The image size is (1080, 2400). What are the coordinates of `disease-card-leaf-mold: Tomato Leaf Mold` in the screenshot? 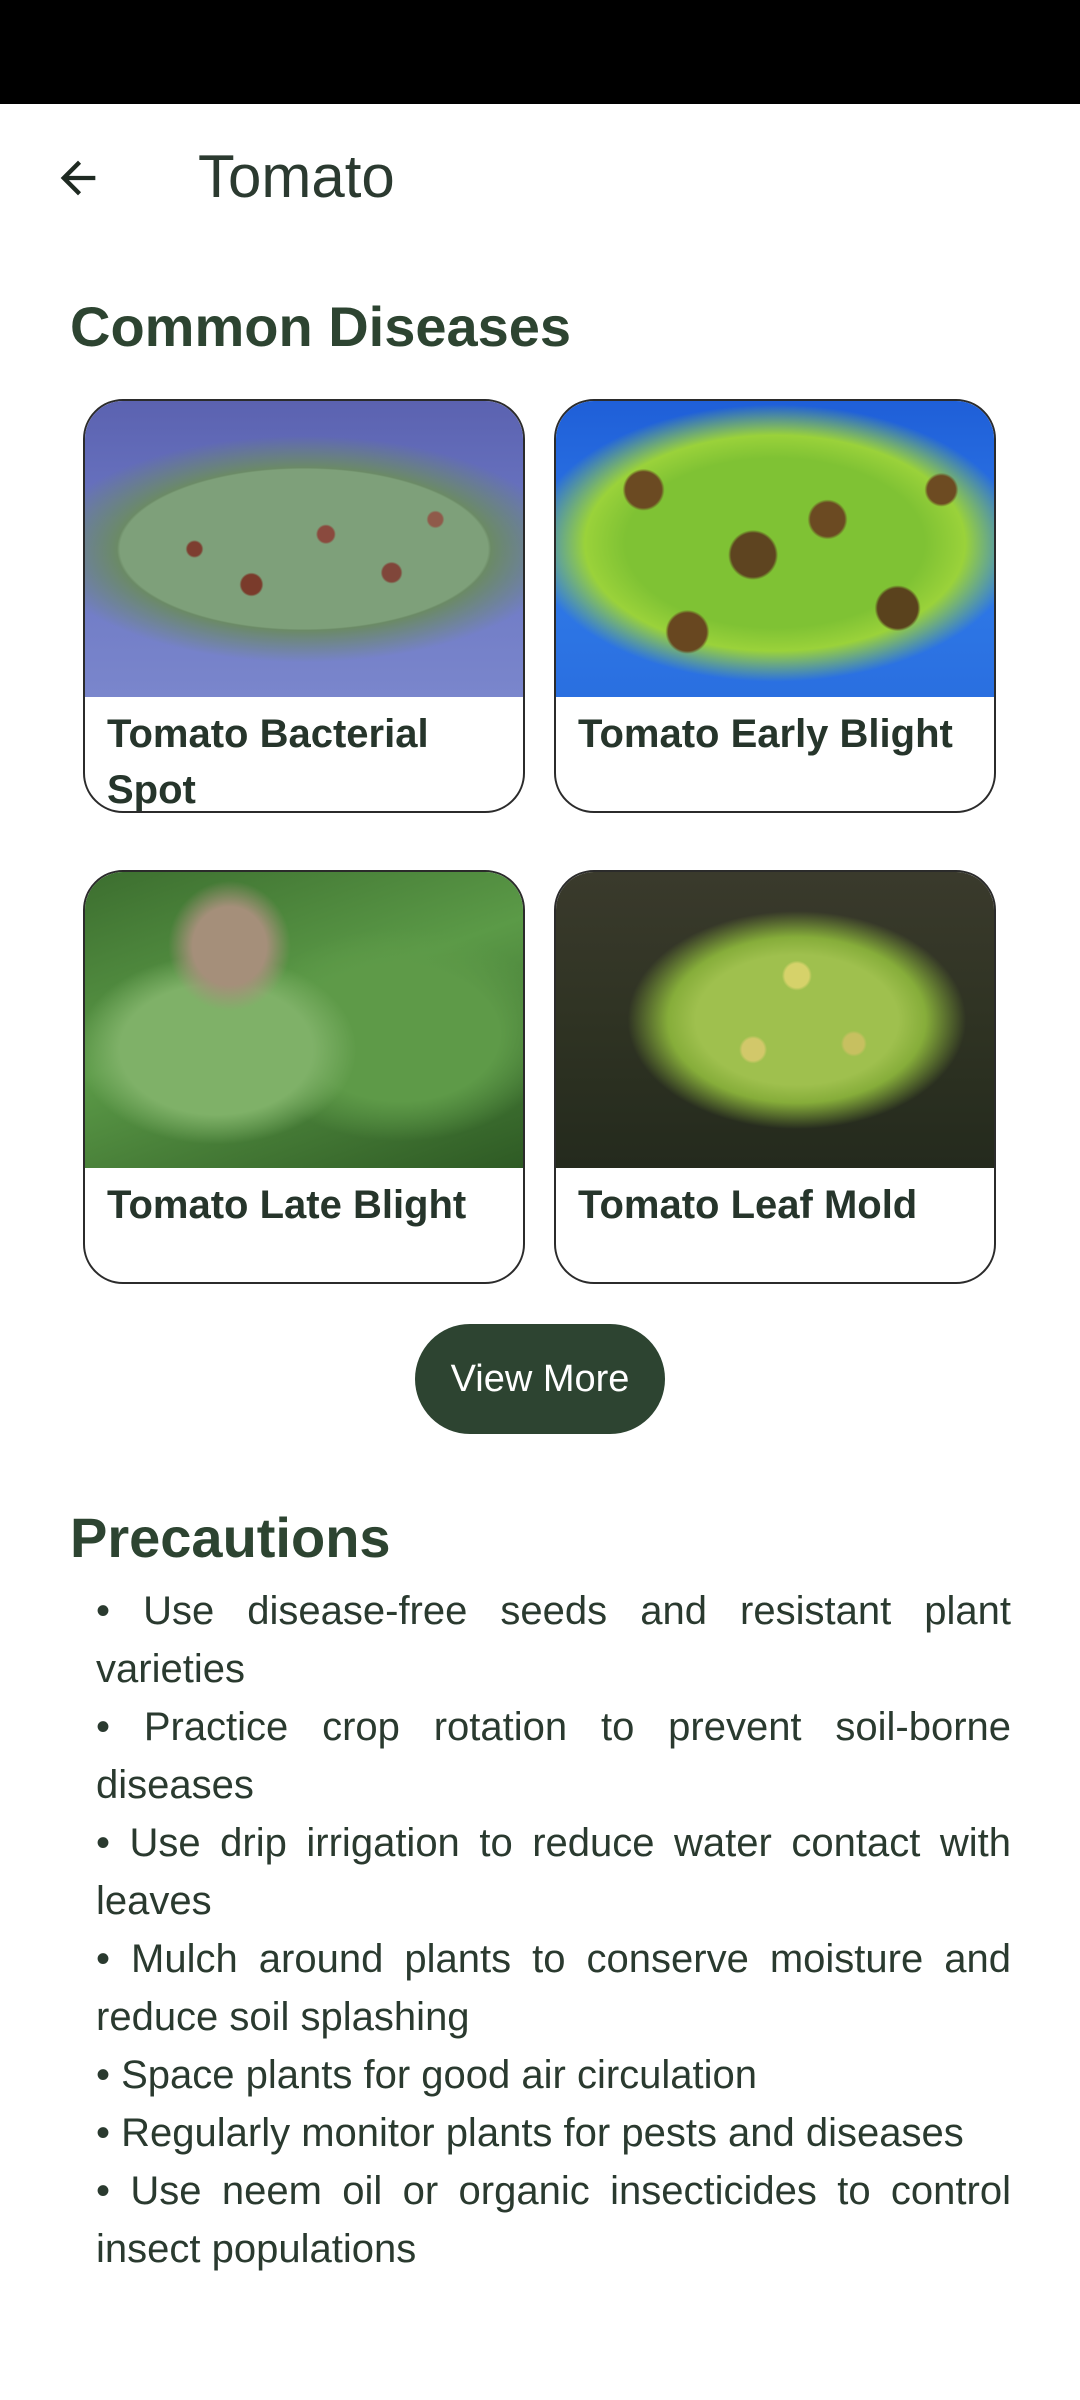 It's located at (775, 1077).